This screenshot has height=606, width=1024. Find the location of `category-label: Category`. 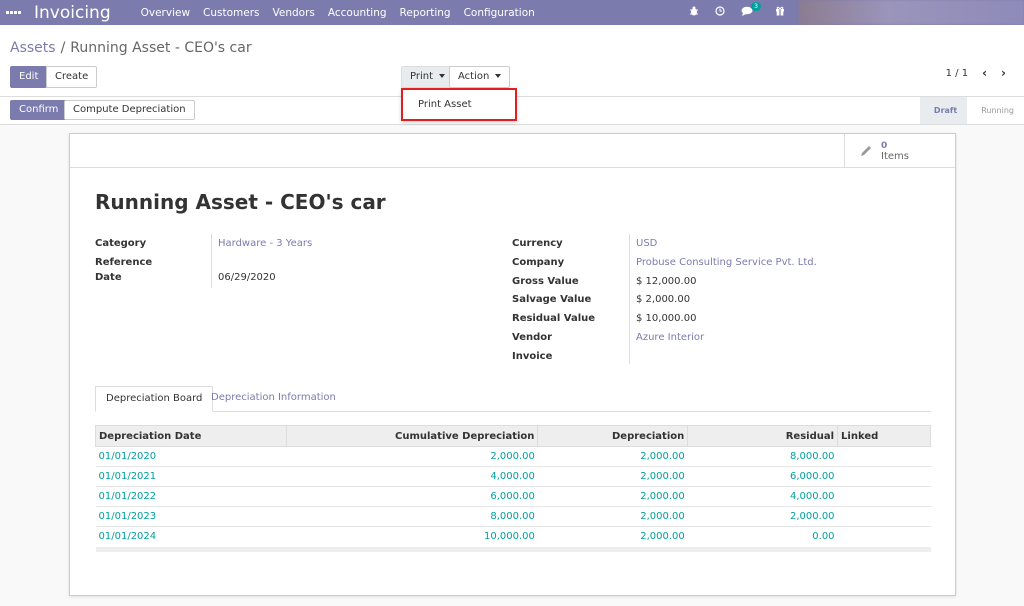

category-label: Category is located at coordinates (121, 243).